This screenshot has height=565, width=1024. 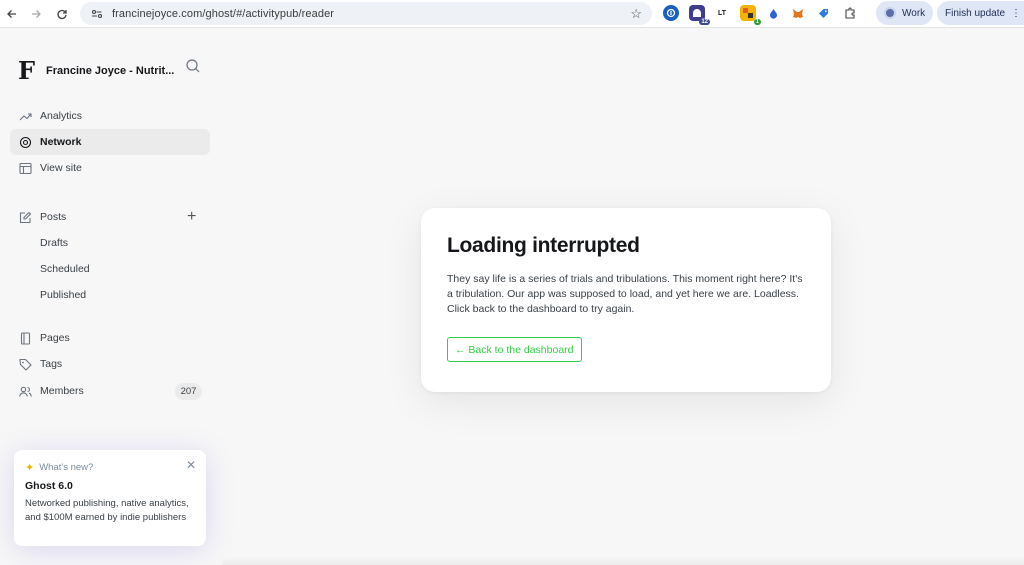 I want to click on profile-label: Work, so click(x=914, y=13).